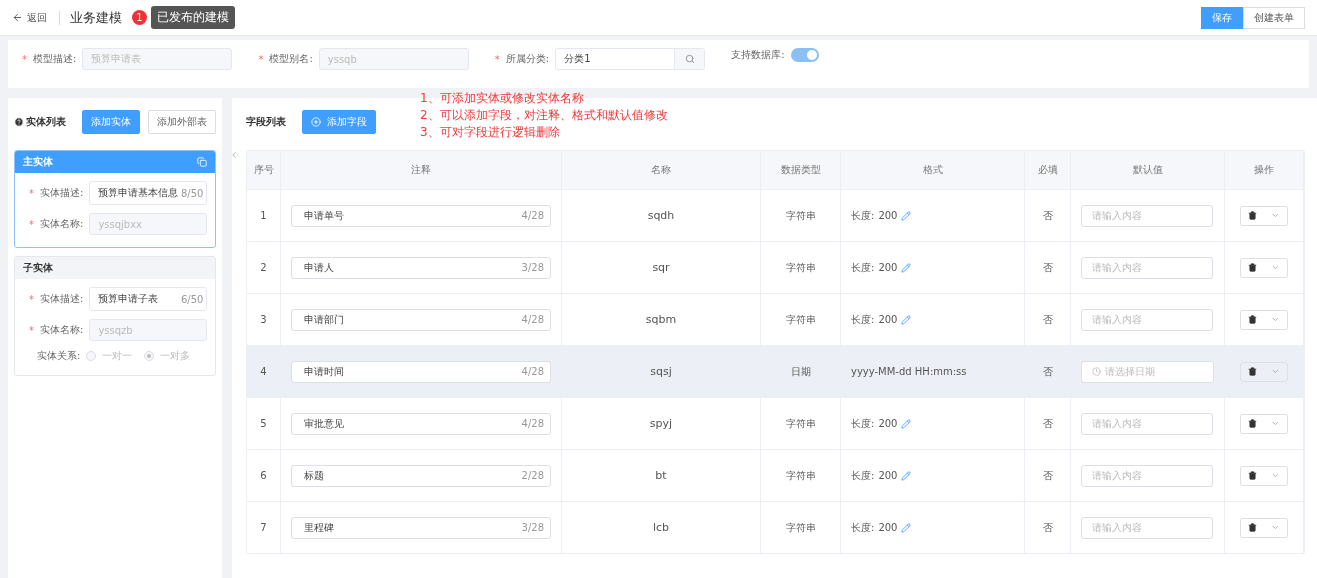 The image size is (1317, 578). Describe the element at coordinates (804, 55) in the screenshot. I see `toggle-switch` at that location.